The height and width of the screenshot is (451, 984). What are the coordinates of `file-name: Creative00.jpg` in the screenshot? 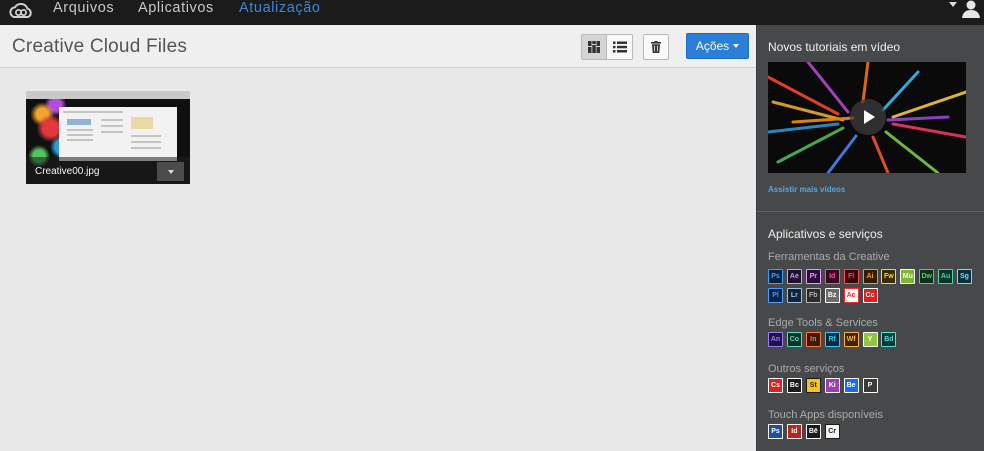 It's located at (67, 171).